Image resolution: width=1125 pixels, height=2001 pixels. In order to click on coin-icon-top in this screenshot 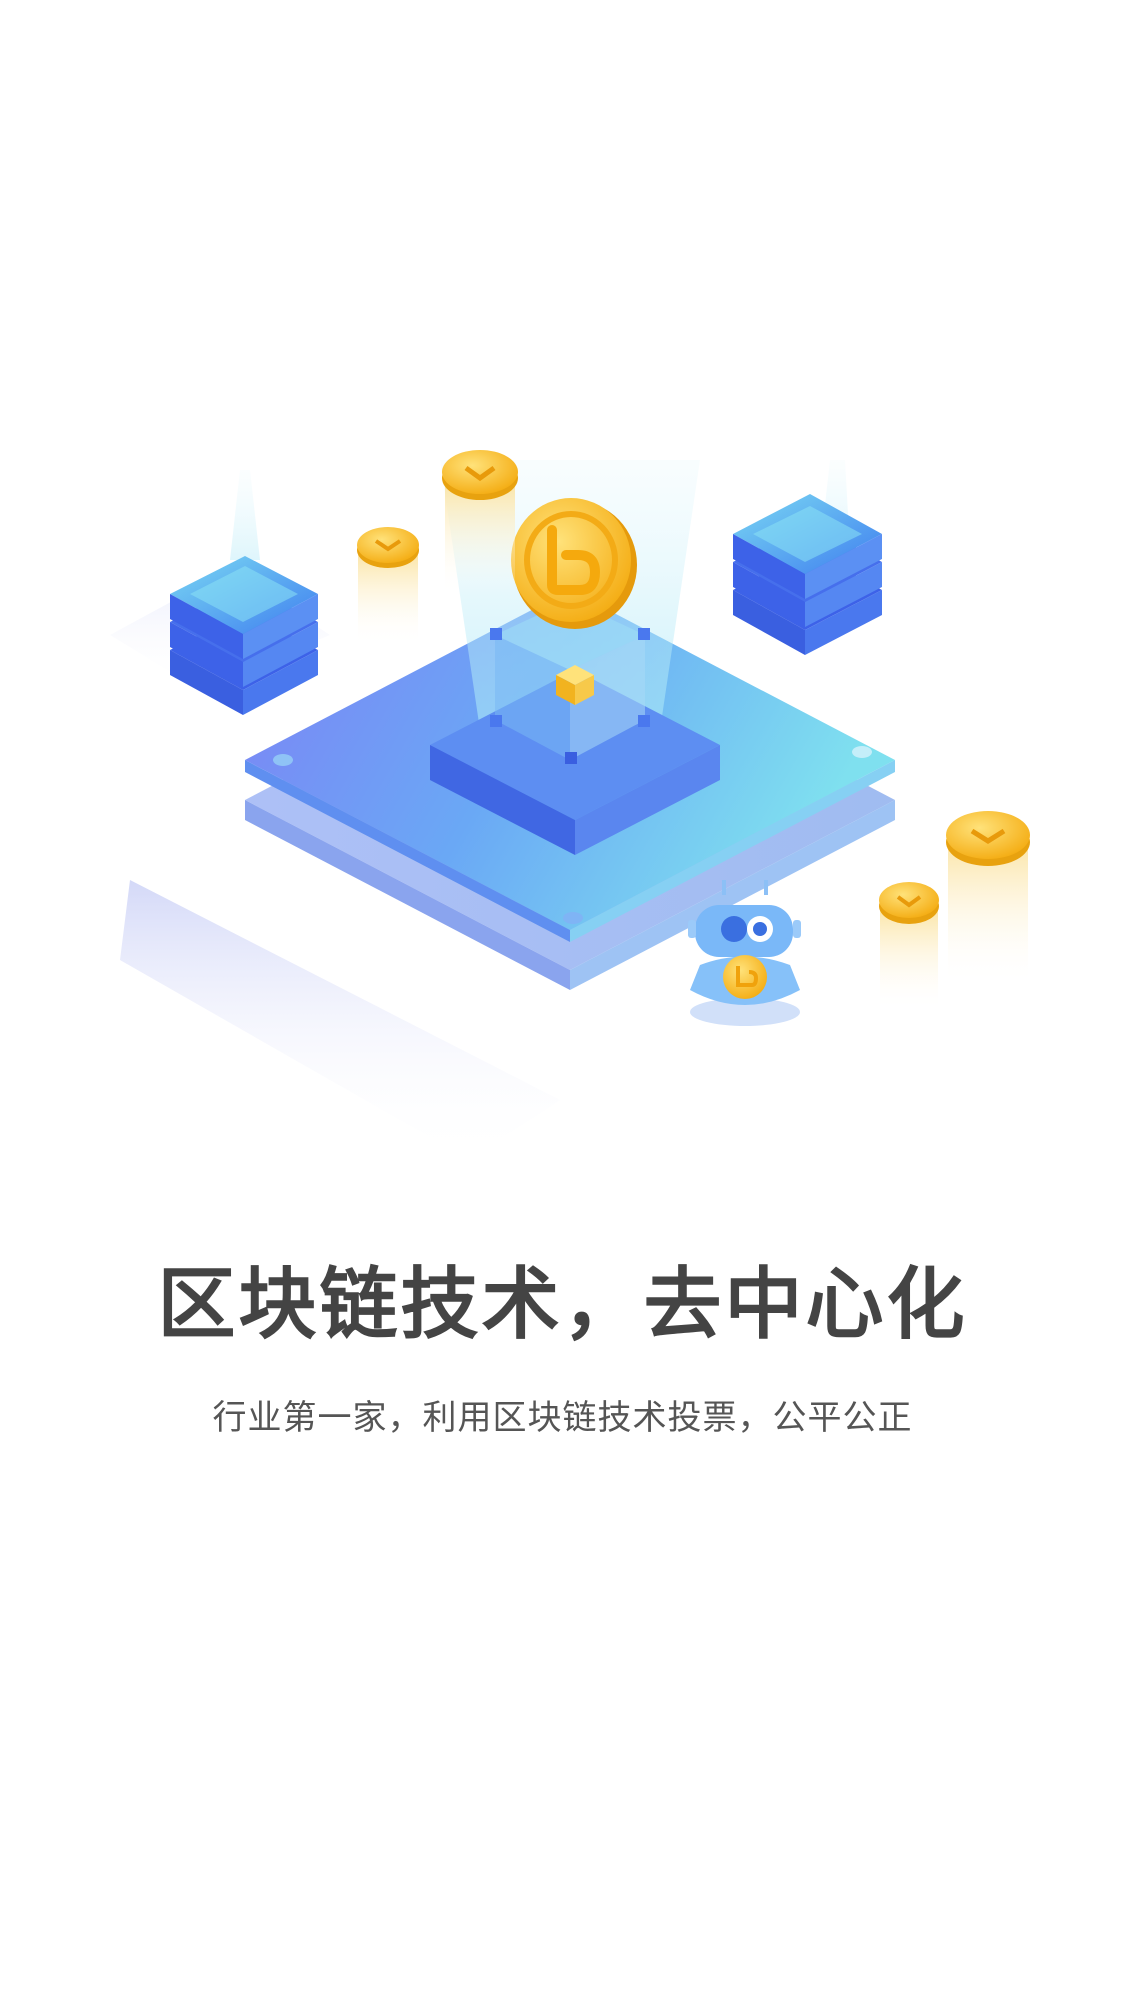, I will do `click(480, 522)`.